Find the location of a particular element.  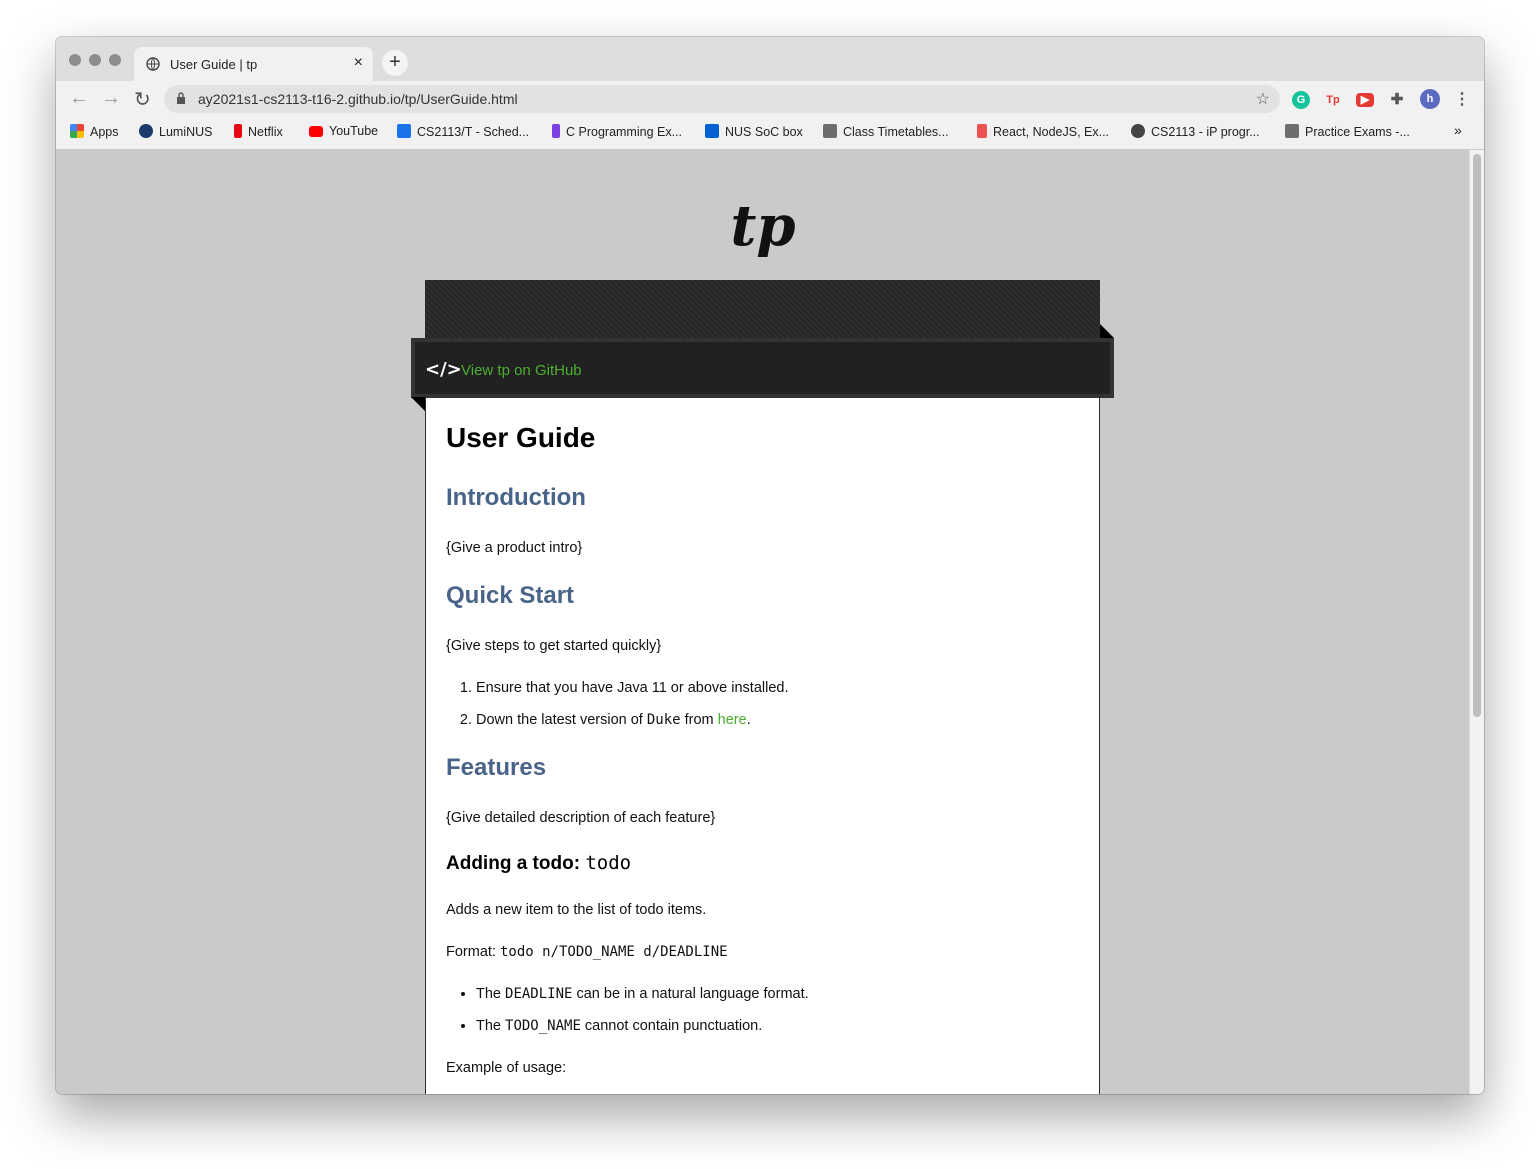

tab-close-icon: × is located at coordinates (358, 63).